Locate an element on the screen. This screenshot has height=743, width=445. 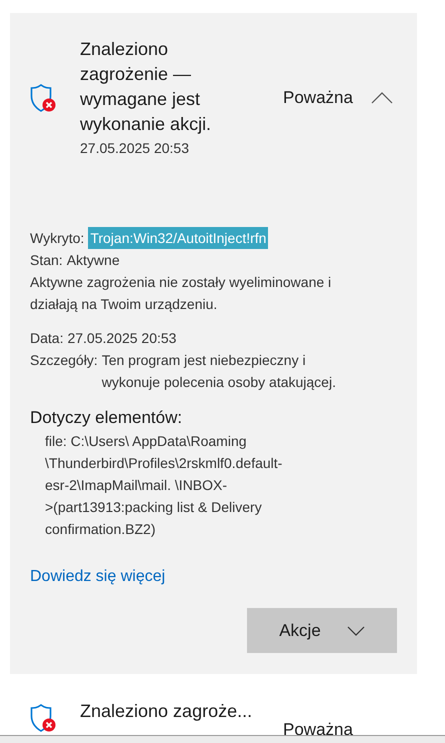
file-path-line: esr-2\ImapMail\mail. \INBOX- is located at coordinates (136, 485).